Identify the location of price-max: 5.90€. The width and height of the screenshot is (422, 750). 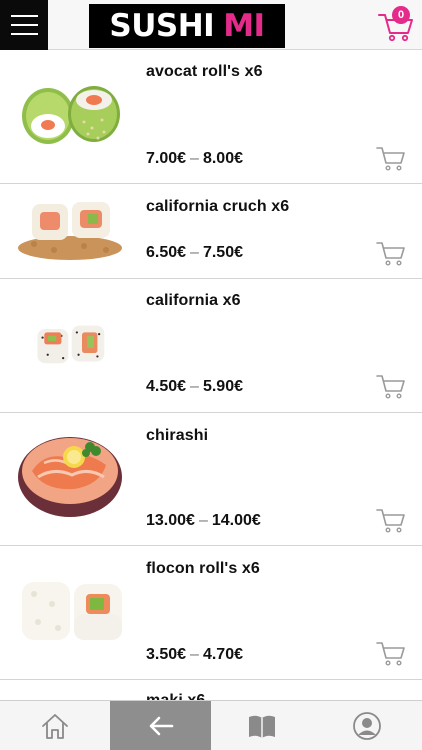
(222, 386).